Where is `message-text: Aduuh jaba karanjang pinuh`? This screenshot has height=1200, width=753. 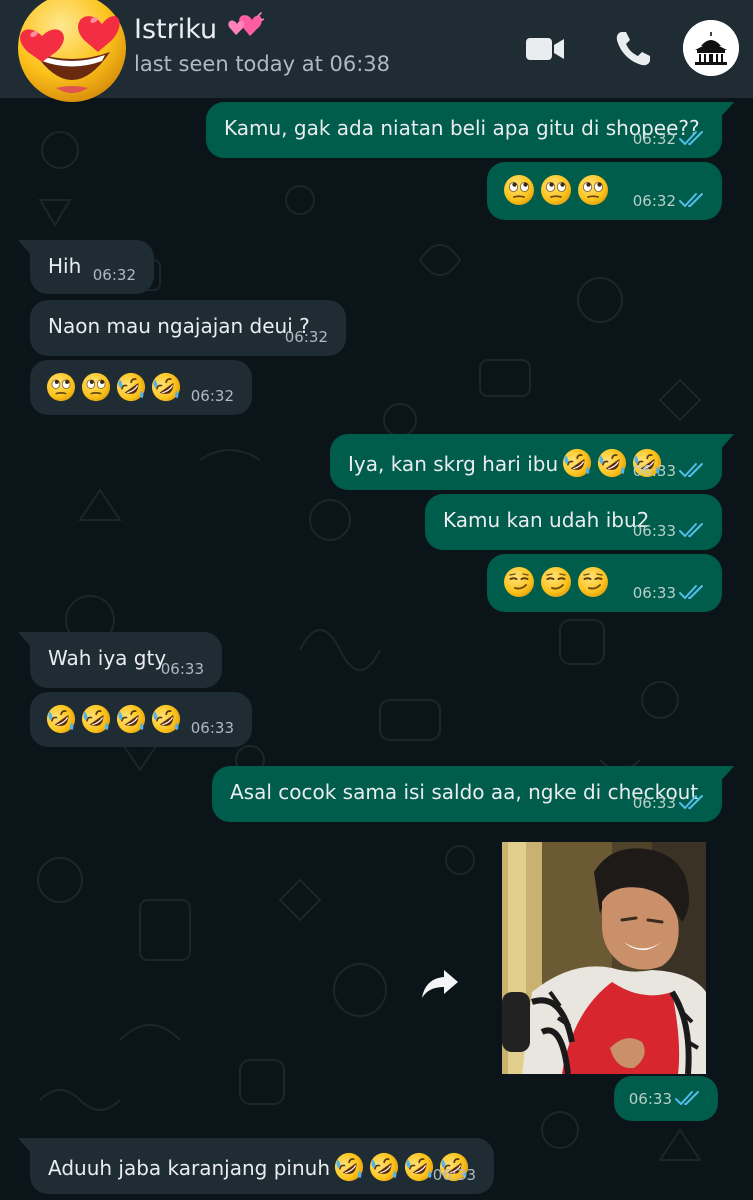
message-text: Aduuh jaba karanjang pinuh is located at coordinates (261, 1169).